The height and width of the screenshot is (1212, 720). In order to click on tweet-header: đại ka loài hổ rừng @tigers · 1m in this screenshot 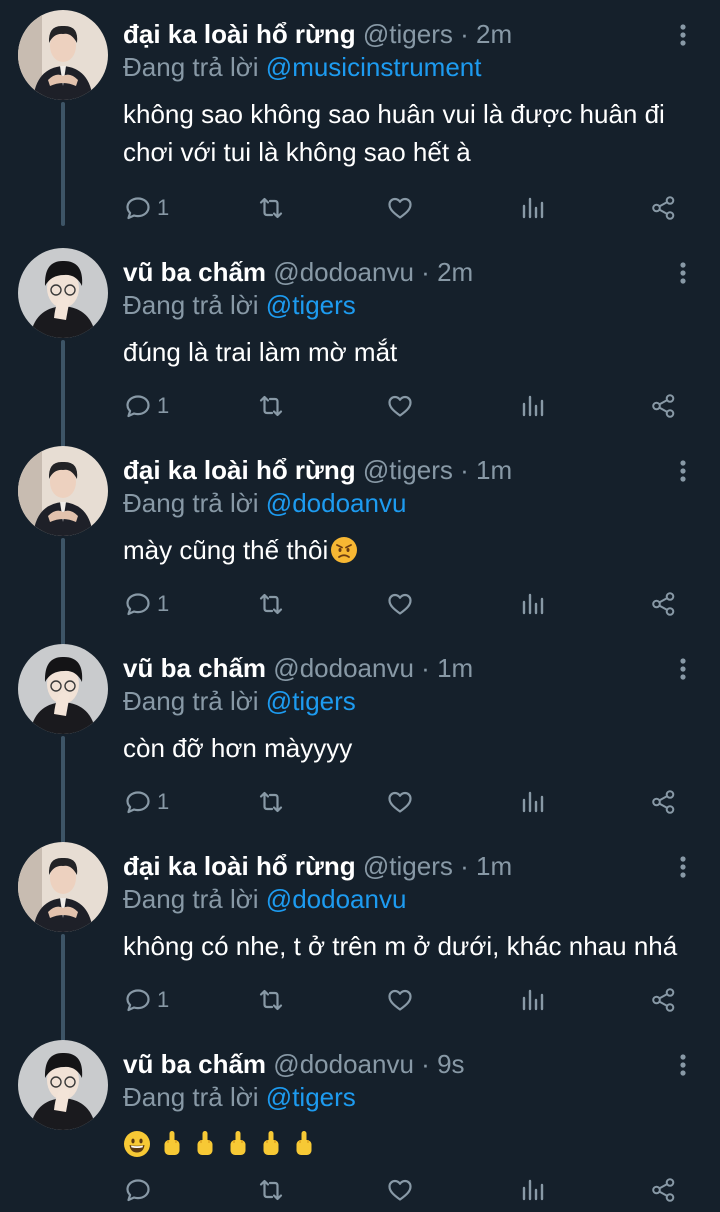, I will do `click(317, 866)`.